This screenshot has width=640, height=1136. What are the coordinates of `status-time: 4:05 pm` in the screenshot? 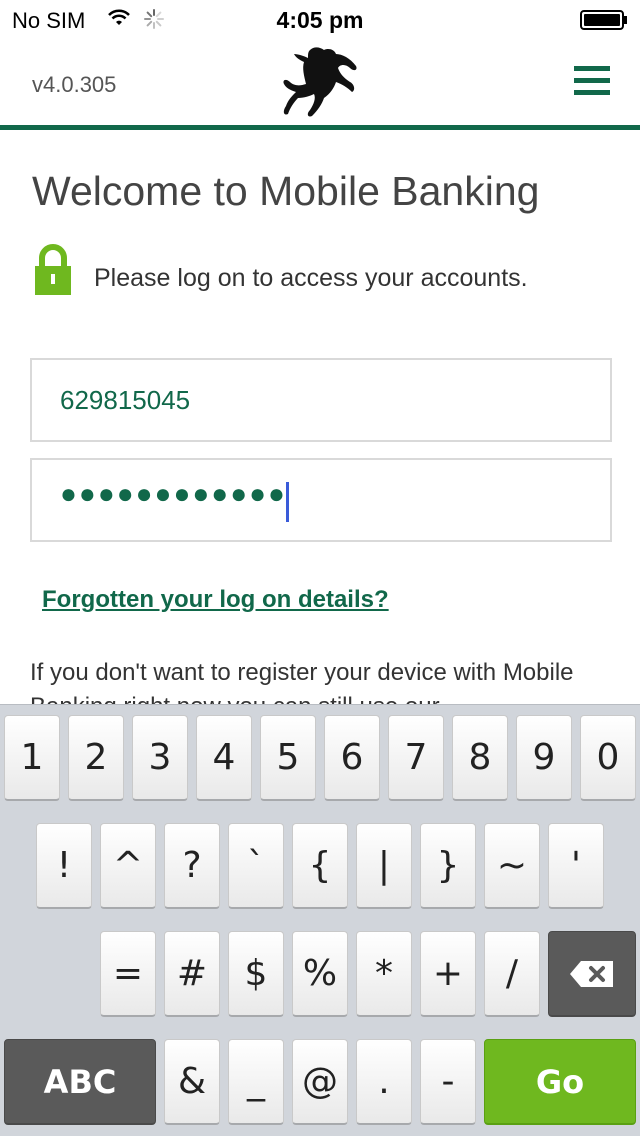 It's located at (320, 20).